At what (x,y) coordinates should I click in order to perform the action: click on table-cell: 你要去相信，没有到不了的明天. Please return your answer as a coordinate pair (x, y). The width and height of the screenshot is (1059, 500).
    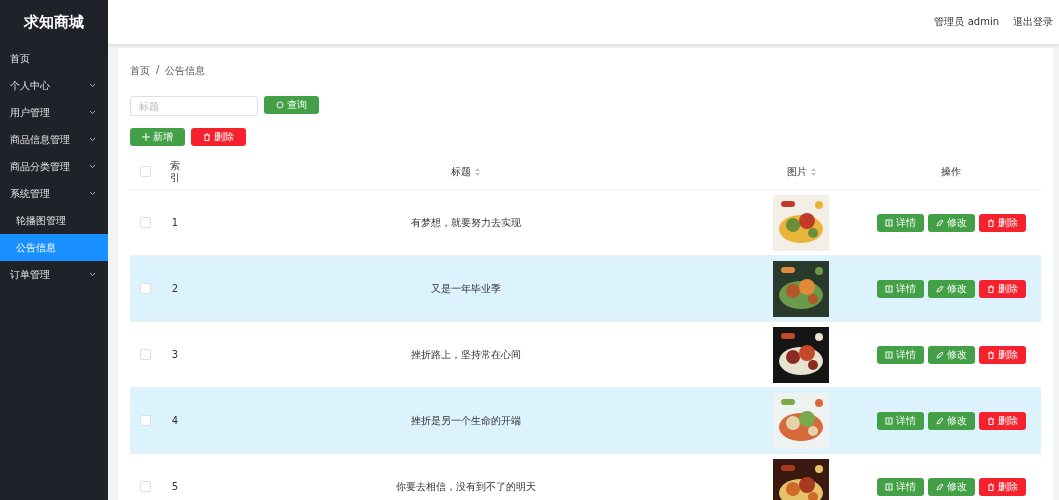
    Looking at the image, I should click on (465, 486).